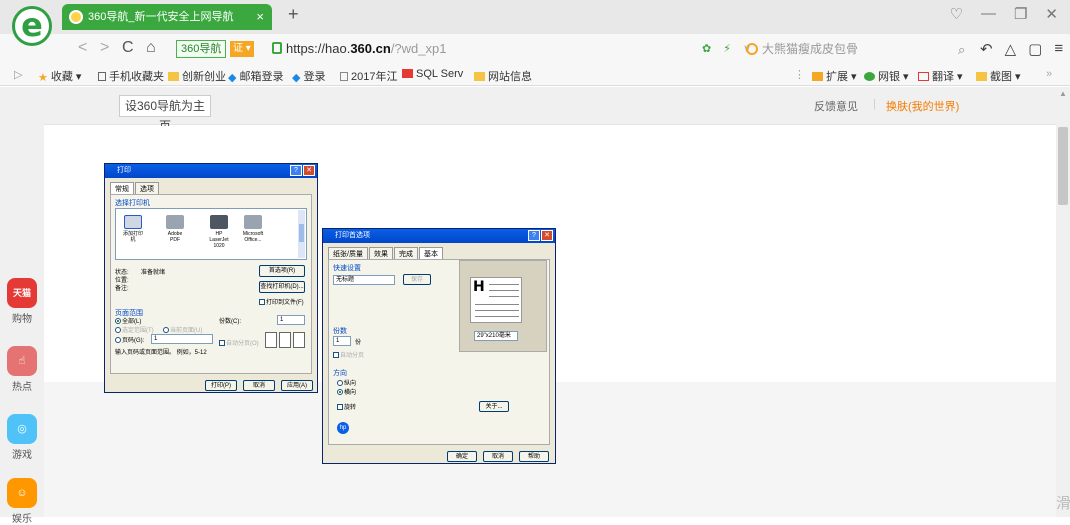 The height and width of the screenshot is (525, 1070). What do you see at coordinates (197, 76) in the screenshot?
I see `bookmark-innovation: 创新创业` at bounding box center [197, 76].